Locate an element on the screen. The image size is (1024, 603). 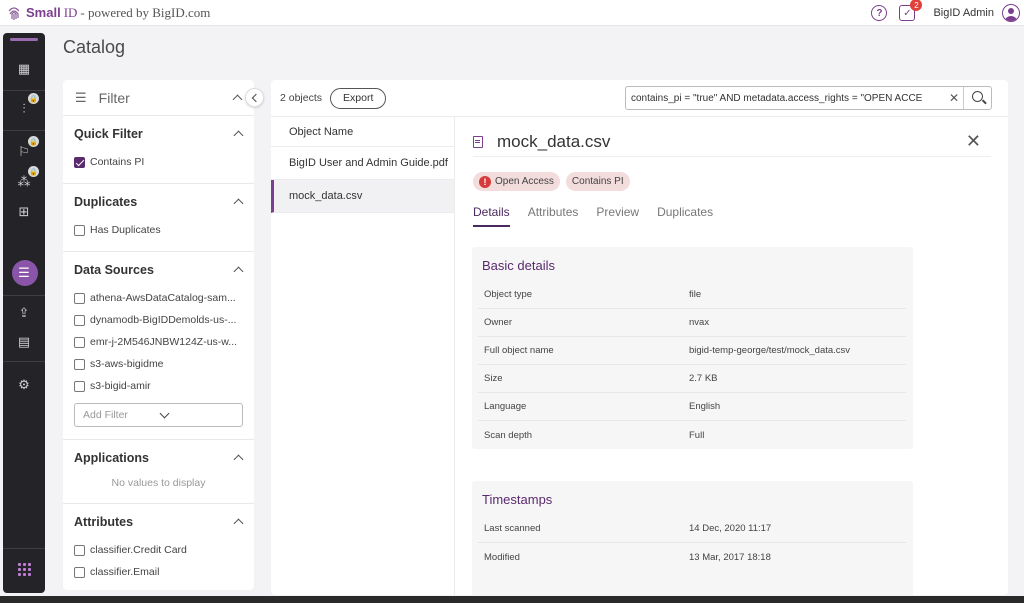
filter-title: Filter is located at coordinates (165, 98).